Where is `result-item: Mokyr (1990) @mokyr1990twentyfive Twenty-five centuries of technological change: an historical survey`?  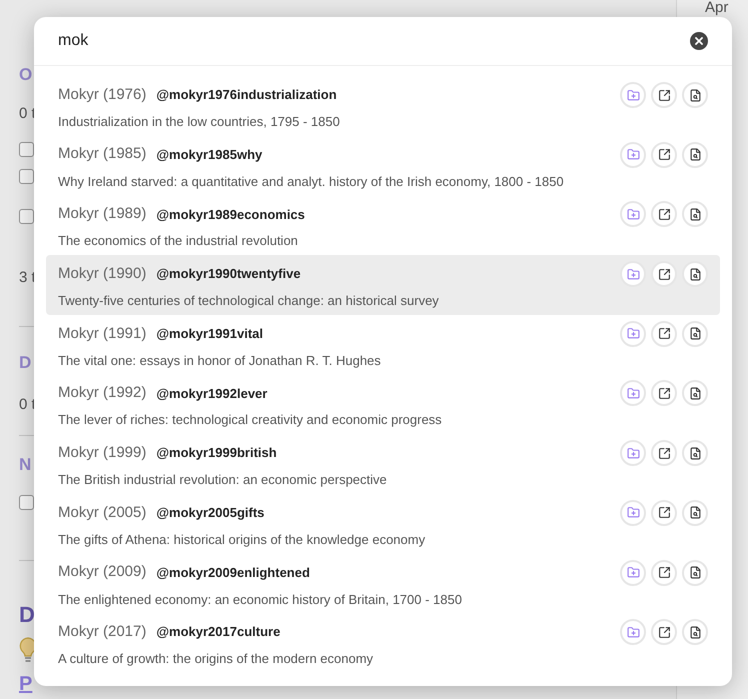
result-item: Mokyr (1990) @mokyr1990twentyfive Twenty-five centuries of technological change: an historical survey is located at coordinates (383, 285).